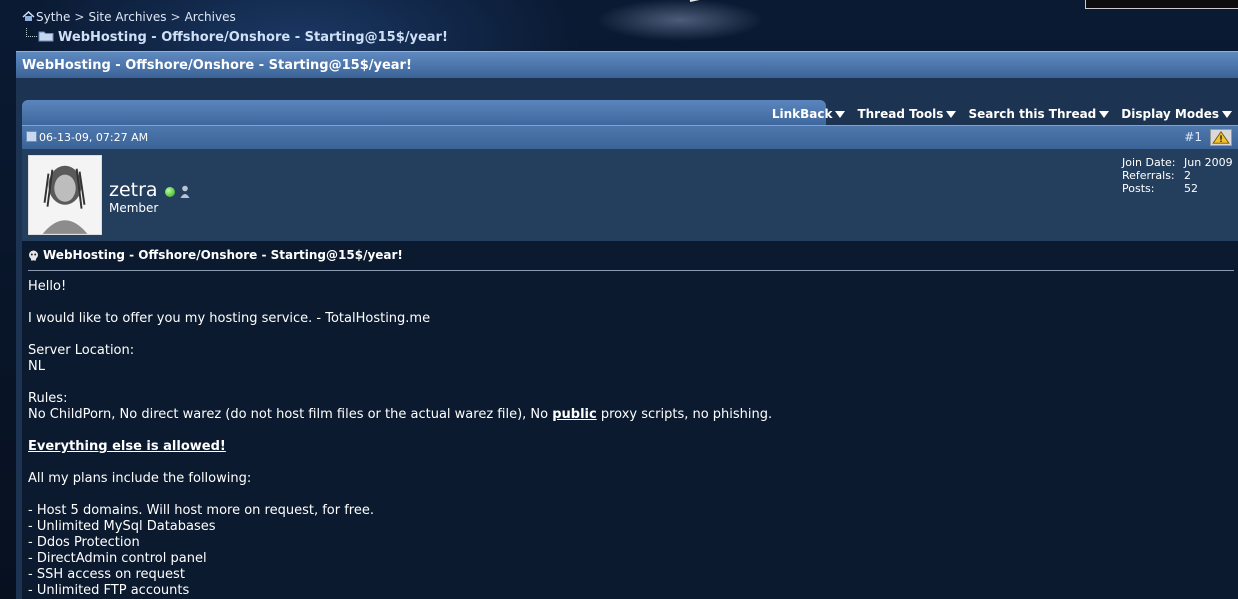 This screenshot has width=1238, height=599. I want to click on list-item: - DirectAdmin control panel, so click(117, 558).